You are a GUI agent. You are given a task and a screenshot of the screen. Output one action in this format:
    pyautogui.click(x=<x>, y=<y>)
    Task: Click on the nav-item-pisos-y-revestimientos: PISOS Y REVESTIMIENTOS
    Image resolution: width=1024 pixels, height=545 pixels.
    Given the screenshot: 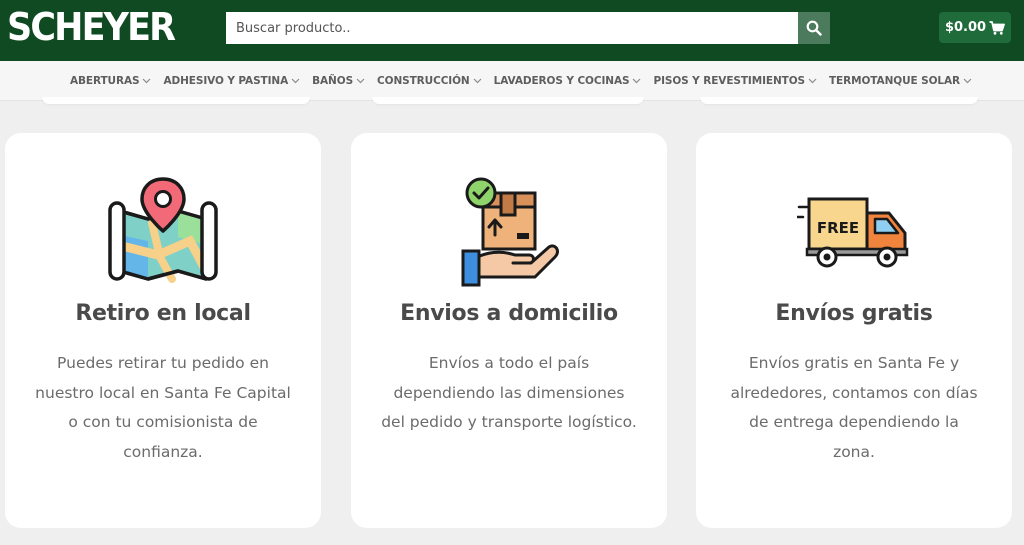 What is the action you would take?
    pyautogui.click(x=735, y=81)
    